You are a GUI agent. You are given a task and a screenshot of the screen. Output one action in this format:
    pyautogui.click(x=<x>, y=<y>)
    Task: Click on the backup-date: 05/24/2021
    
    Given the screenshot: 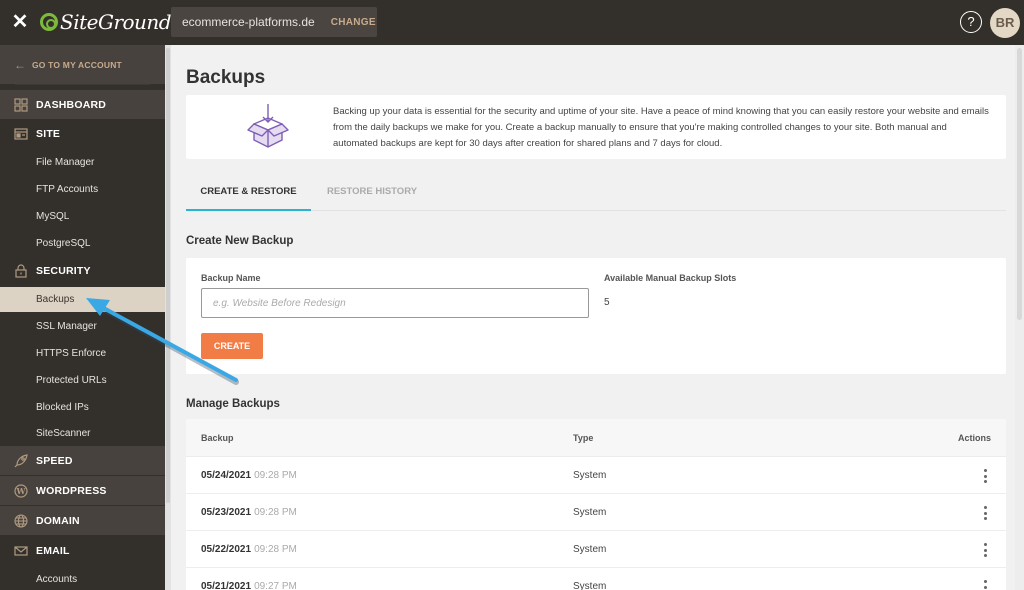 What is the action you would take?
    pyautogui.click(x=226, y=475)
    